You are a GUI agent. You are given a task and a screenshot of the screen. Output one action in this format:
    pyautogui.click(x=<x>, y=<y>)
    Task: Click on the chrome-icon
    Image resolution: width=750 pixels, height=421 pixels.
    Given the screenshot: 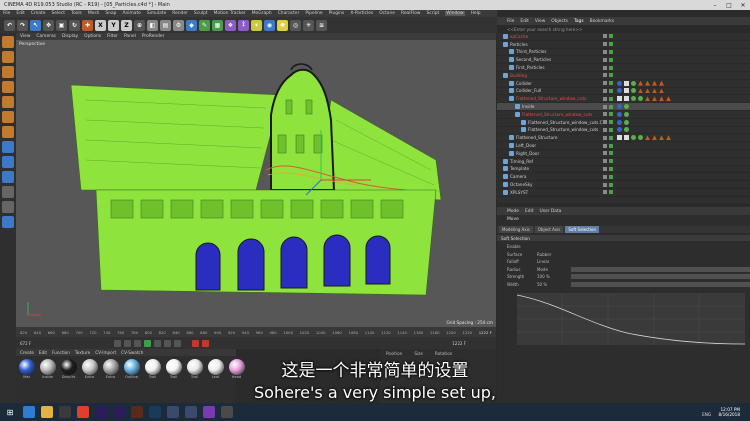 What is the action you would take?
    pyautogui.click(x=83, y=412)
    